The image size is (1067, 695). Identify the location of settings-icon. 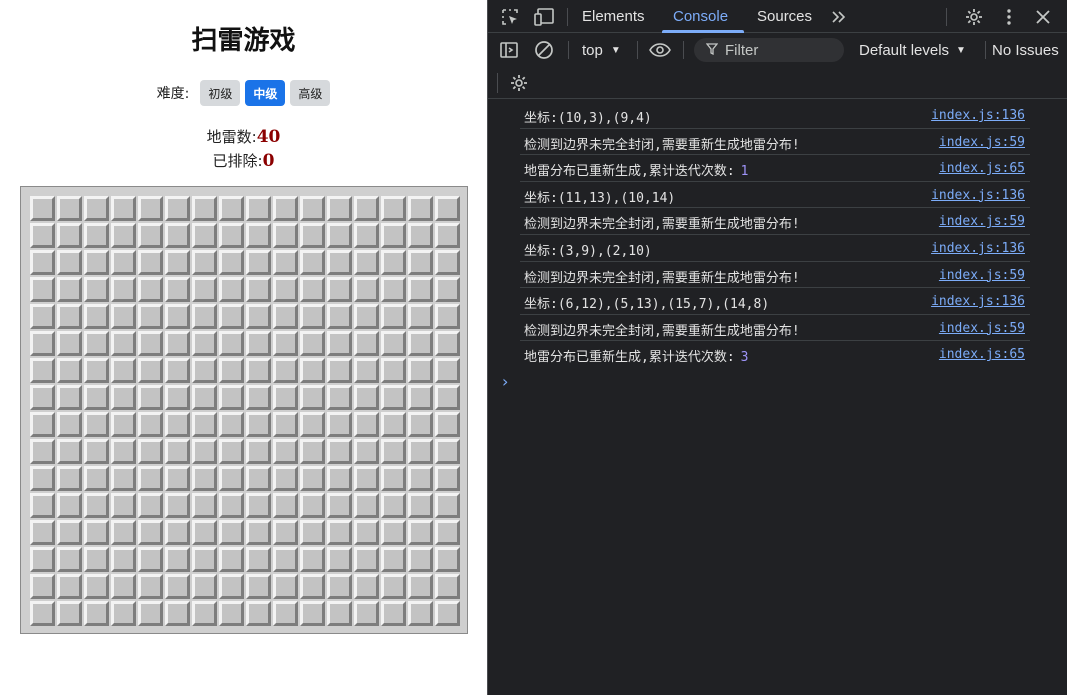
(974, 17).